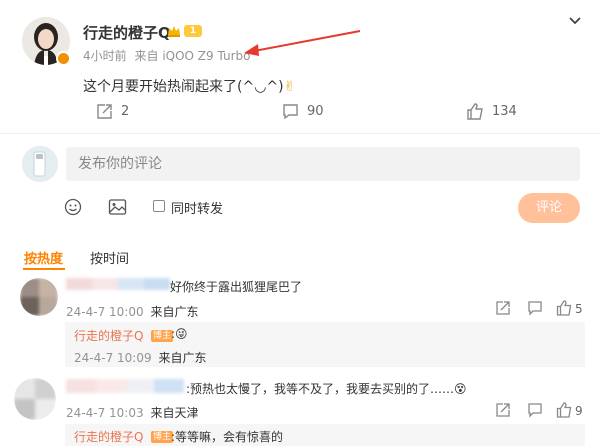 This screenshot has height=446, width=600. What do you see at coordinates (125, 111) in the screenshot?
I see `repost-count: 2` at bounding box center [125, 111].